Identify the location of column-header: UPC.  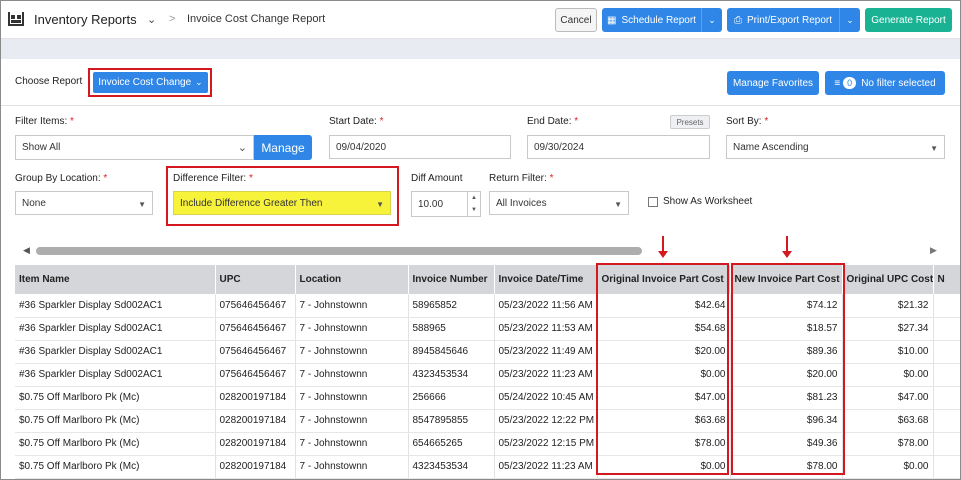
(255, 279).